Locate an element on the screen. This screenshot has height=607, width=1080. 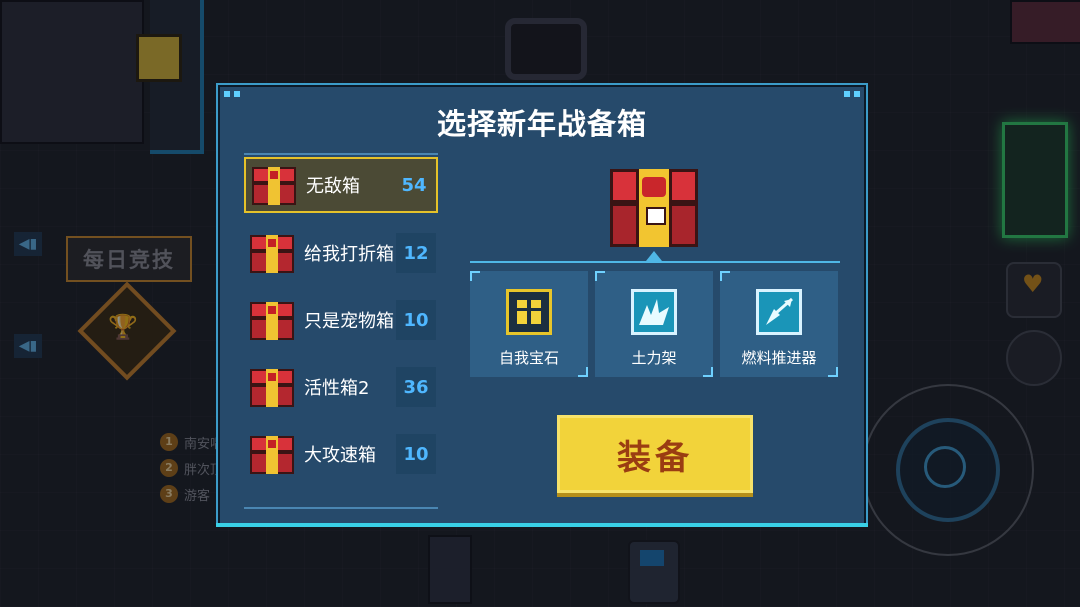
burst-icon is located at coordinates (654, 312).